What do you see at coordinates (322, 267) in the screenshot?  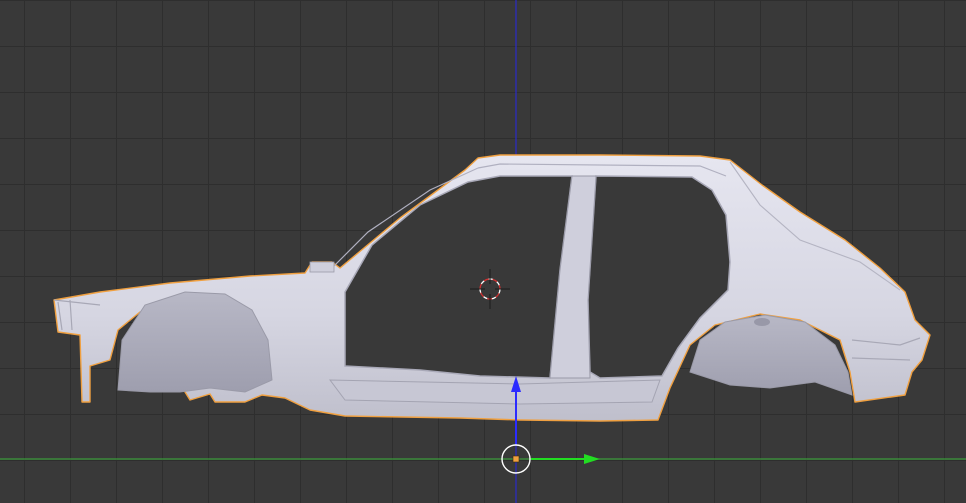 I see `mirror-mount` at bounding box center [322, 267].